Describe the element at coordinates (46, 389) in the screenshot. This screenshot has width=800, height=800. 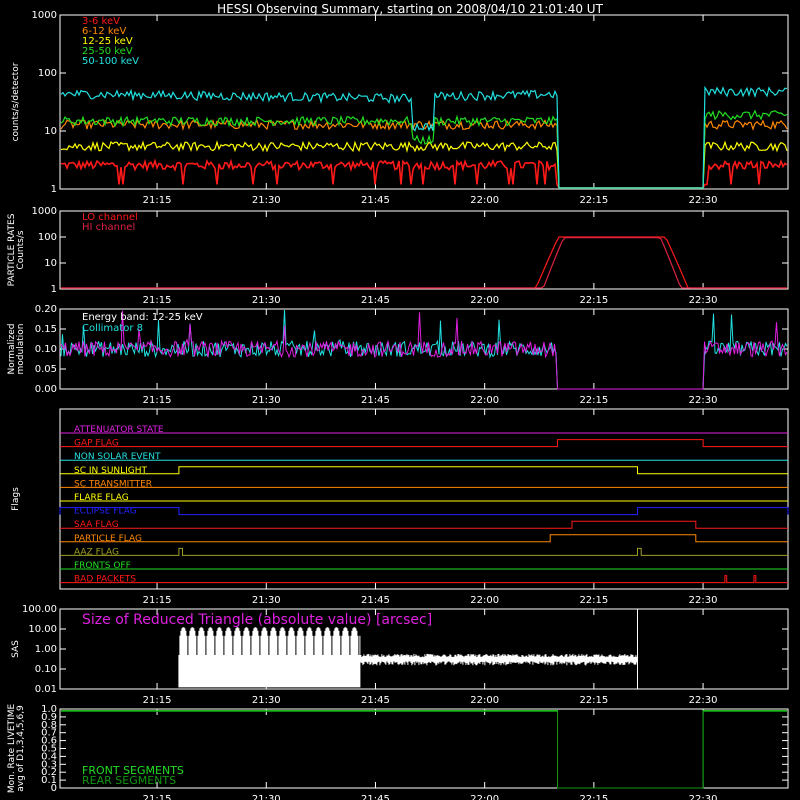
I see `y-tick-label: 0.00` at that location.